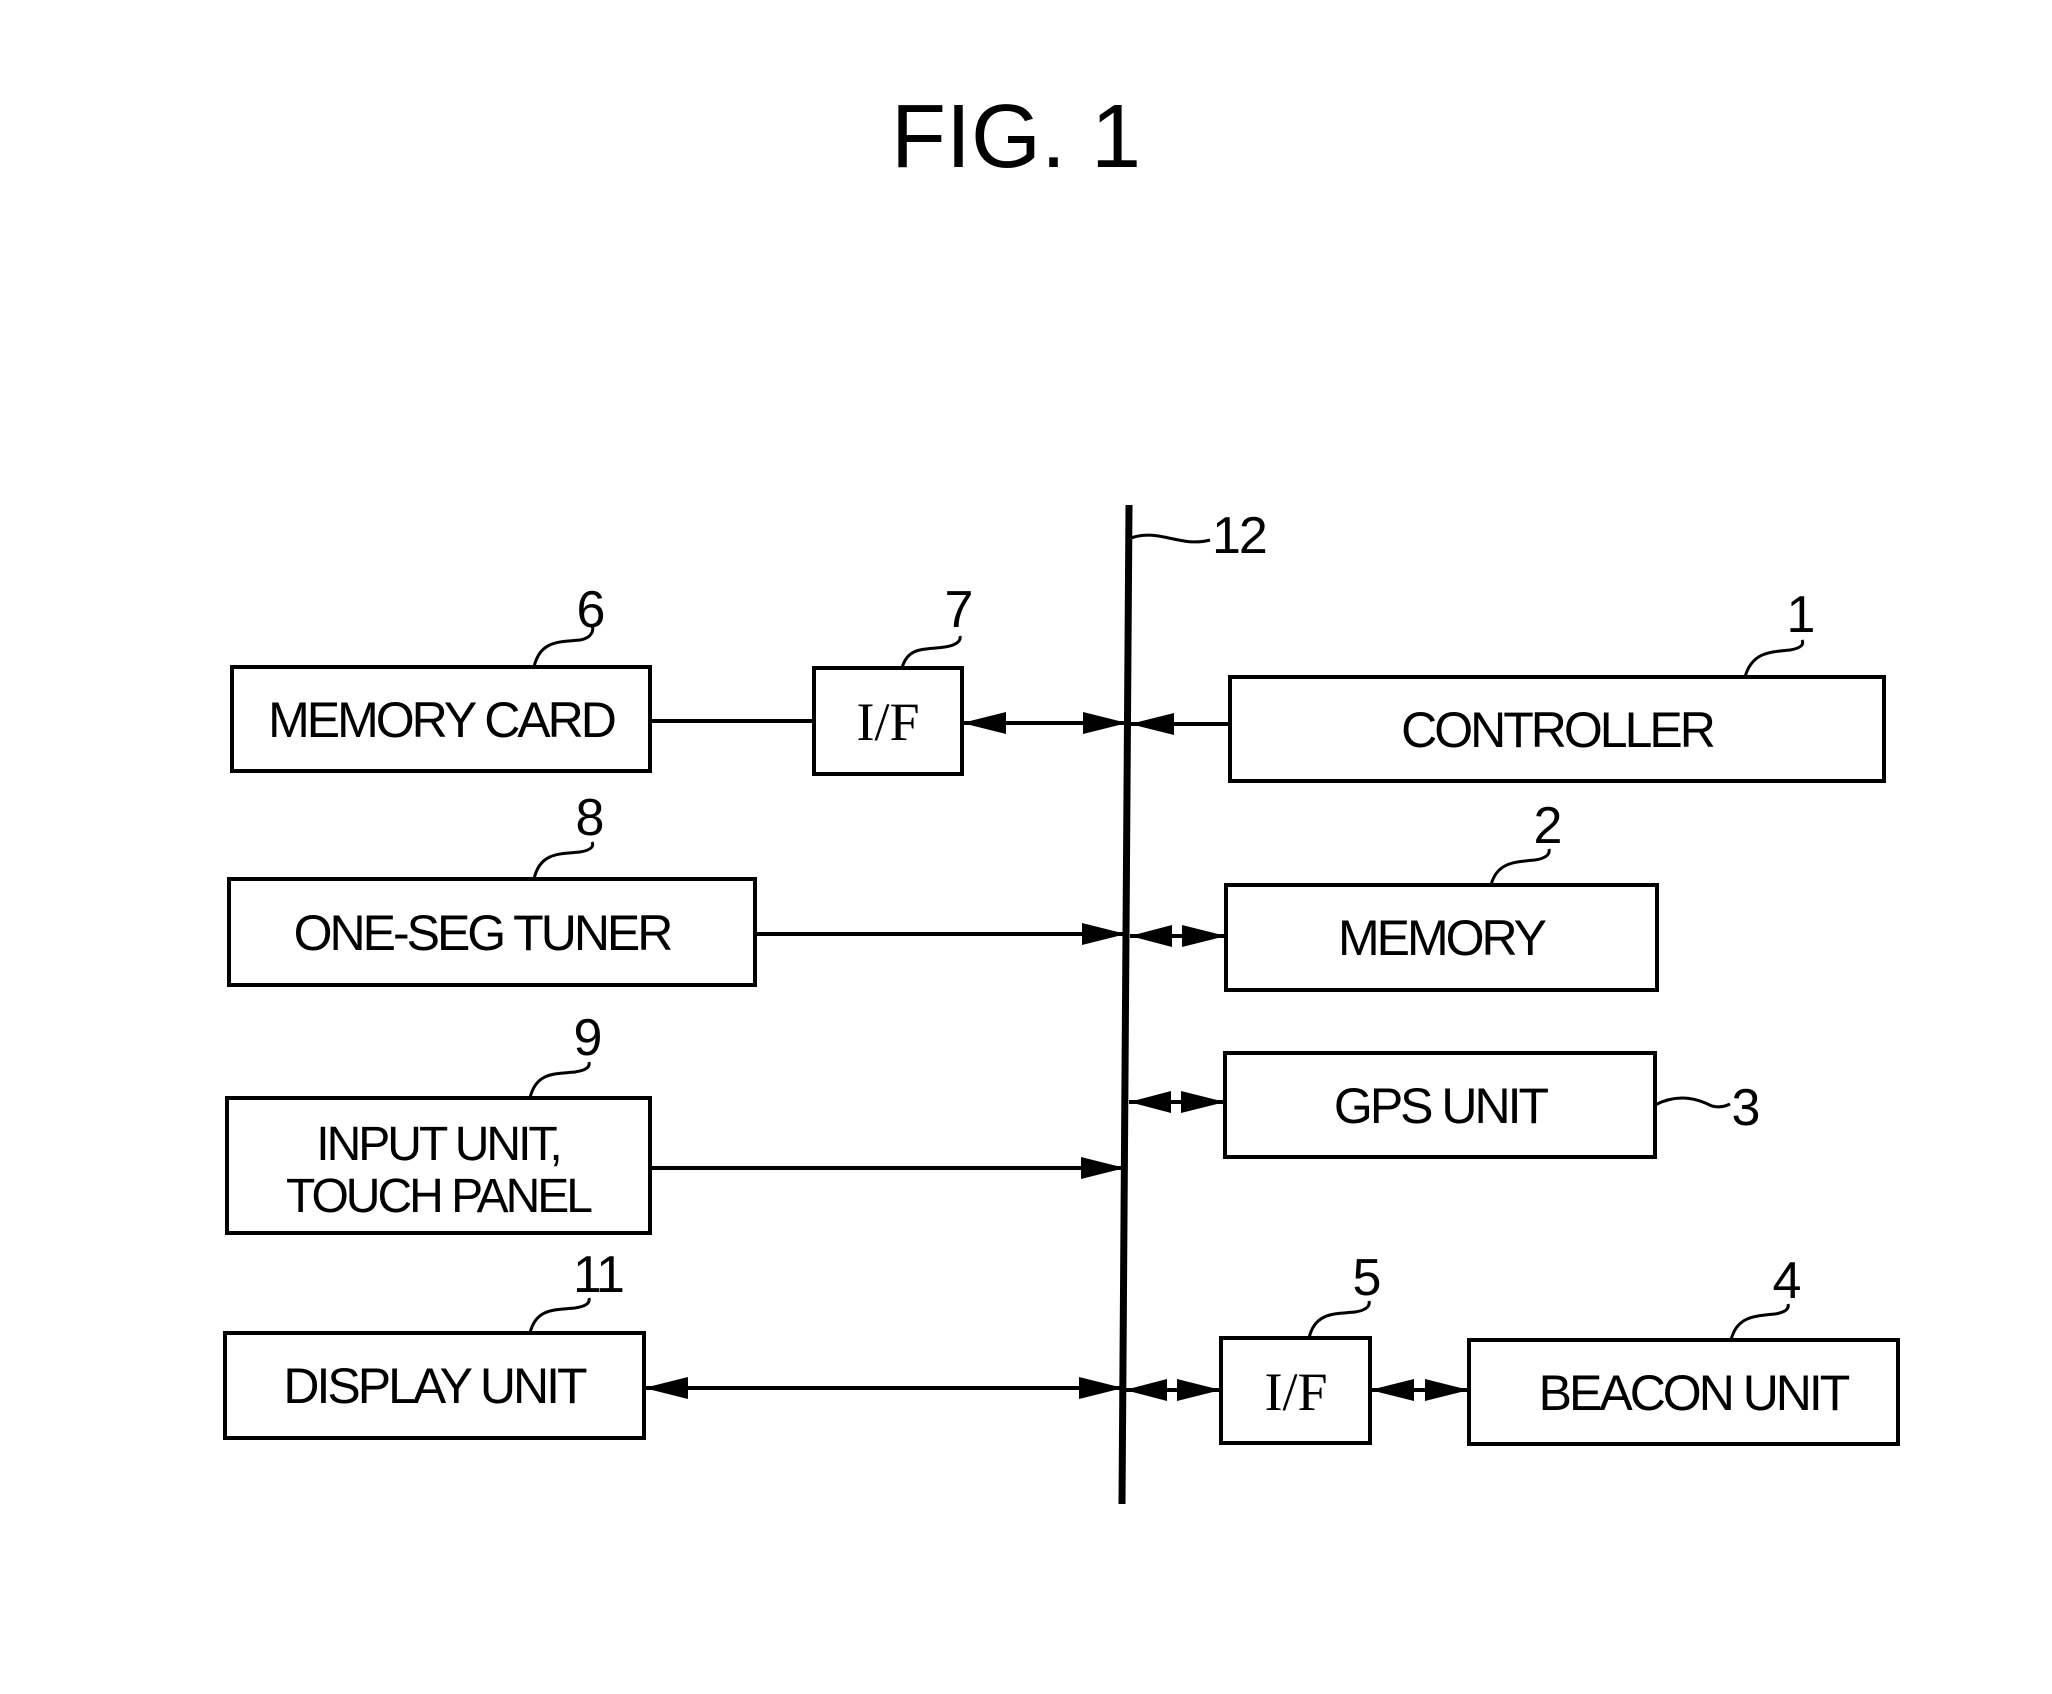  Describe the element at coordinates (1800, 615) in the screenshot. I see `controller-ref-number: 1` at that location.